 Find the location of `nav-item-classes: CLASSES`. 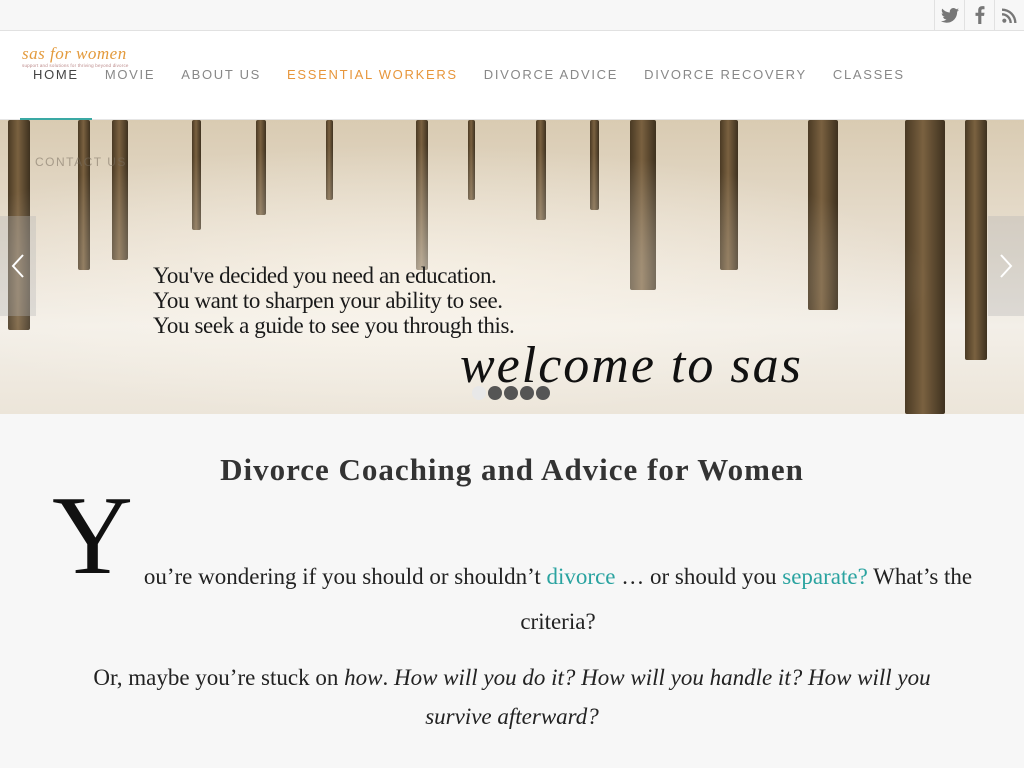

nav-item-classes: CLASSES is located at coordinates (869, 75).